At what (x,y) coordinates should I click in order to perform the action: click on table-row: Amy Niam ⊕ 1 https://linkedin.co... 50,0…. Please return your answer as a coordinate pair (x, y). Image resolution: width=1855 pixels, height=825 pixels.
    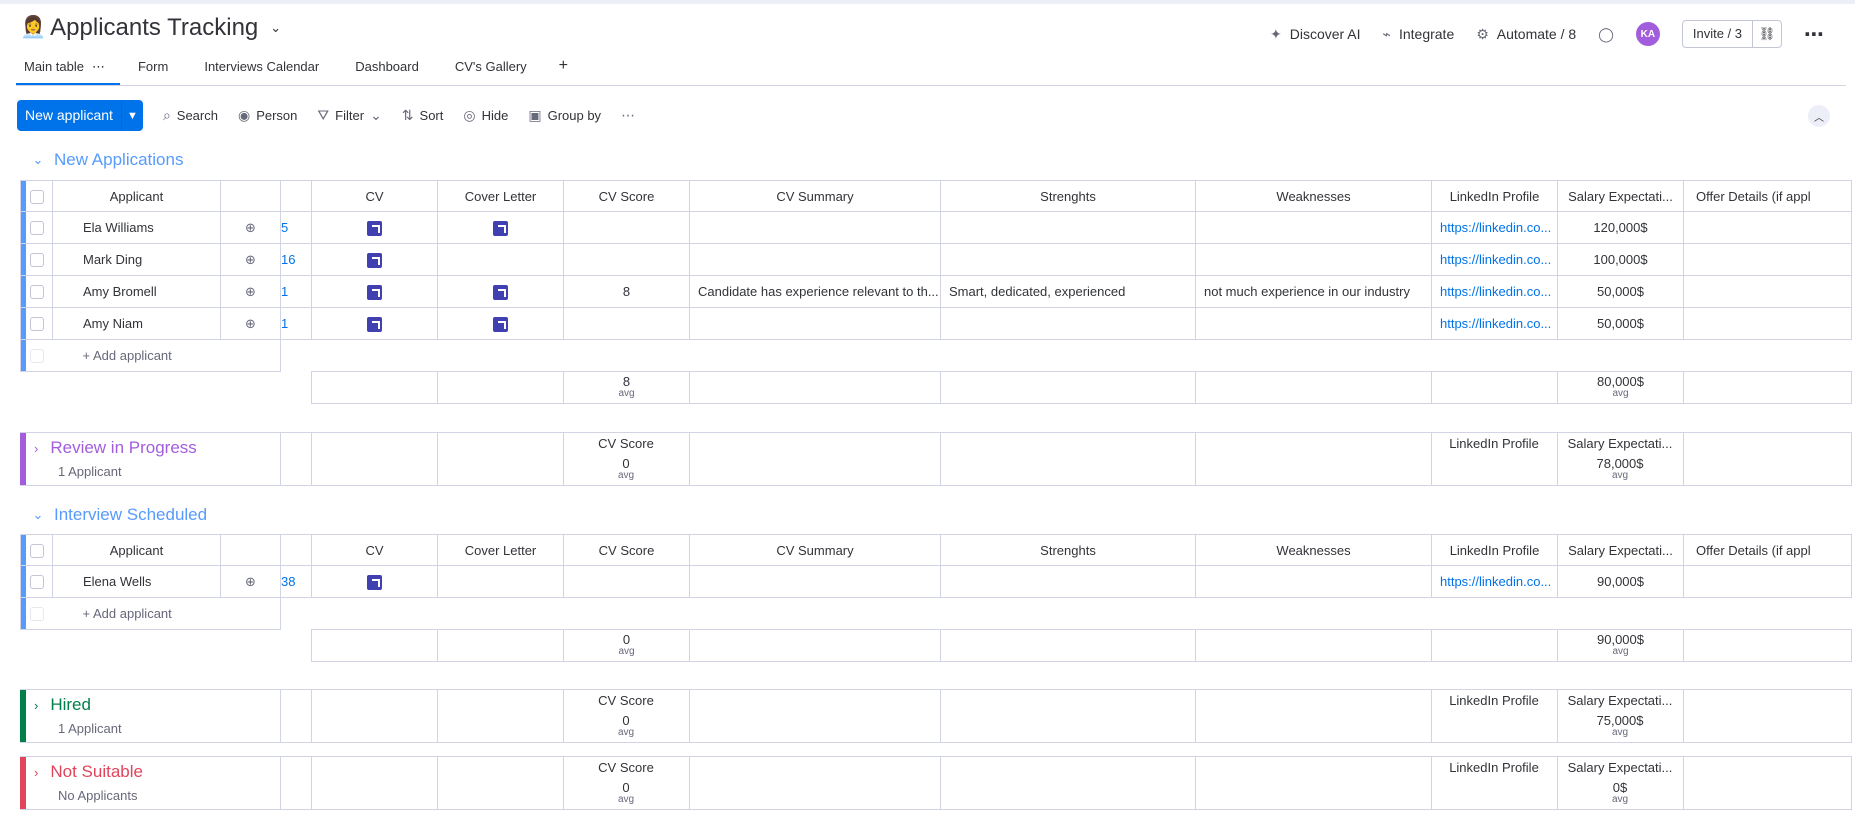
    Looking at the image, I should click on (936, 323).